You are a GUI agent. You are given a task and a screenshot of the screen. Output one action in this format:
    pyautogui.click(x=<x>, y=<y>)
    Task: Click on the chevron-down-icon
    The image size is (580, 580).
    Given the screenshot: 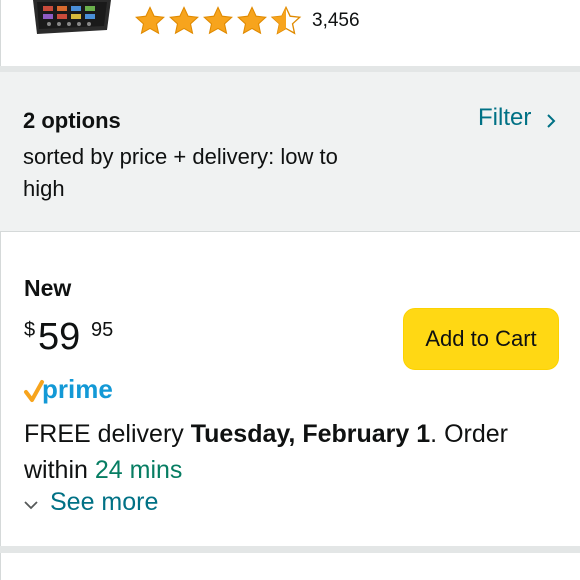 What is the action you would take?
    pyautogui.click(x=31, y=507)
    